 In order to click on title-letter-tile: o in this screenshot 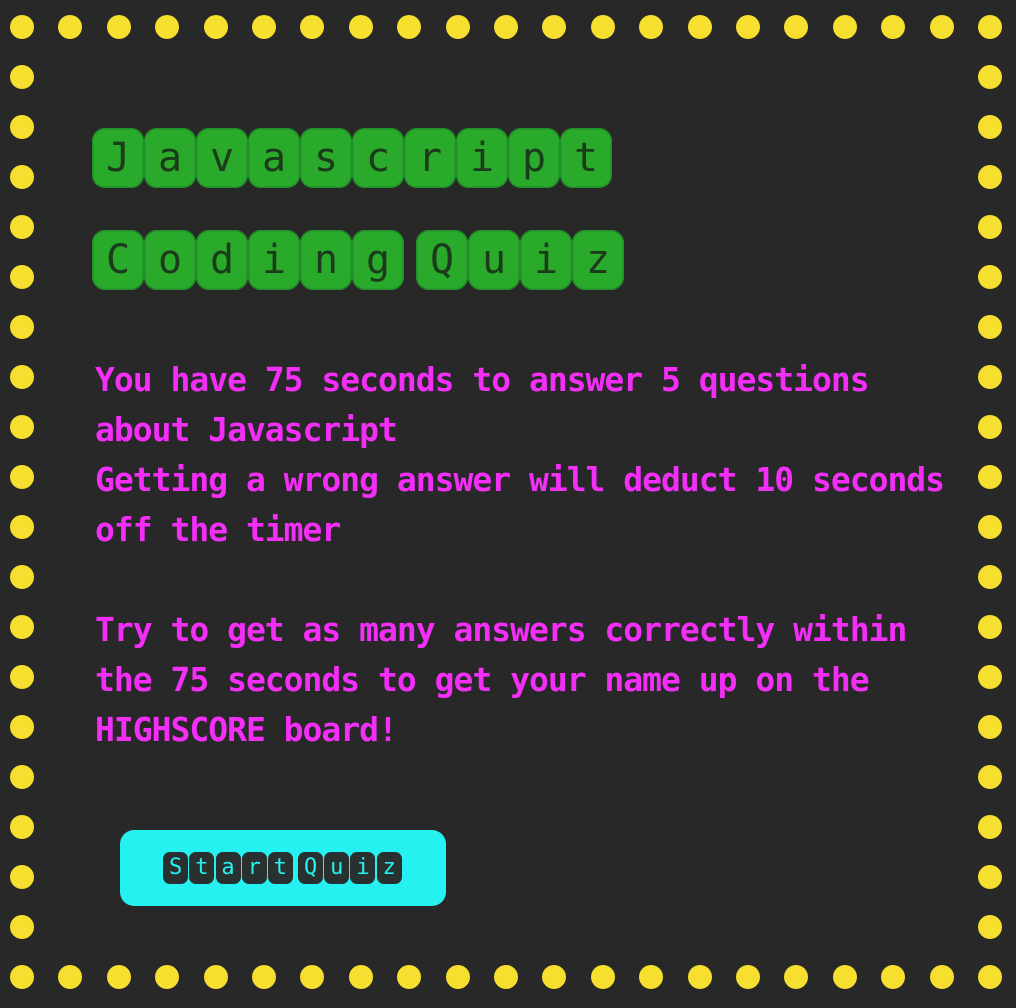, I will do `click(170, 260)`.